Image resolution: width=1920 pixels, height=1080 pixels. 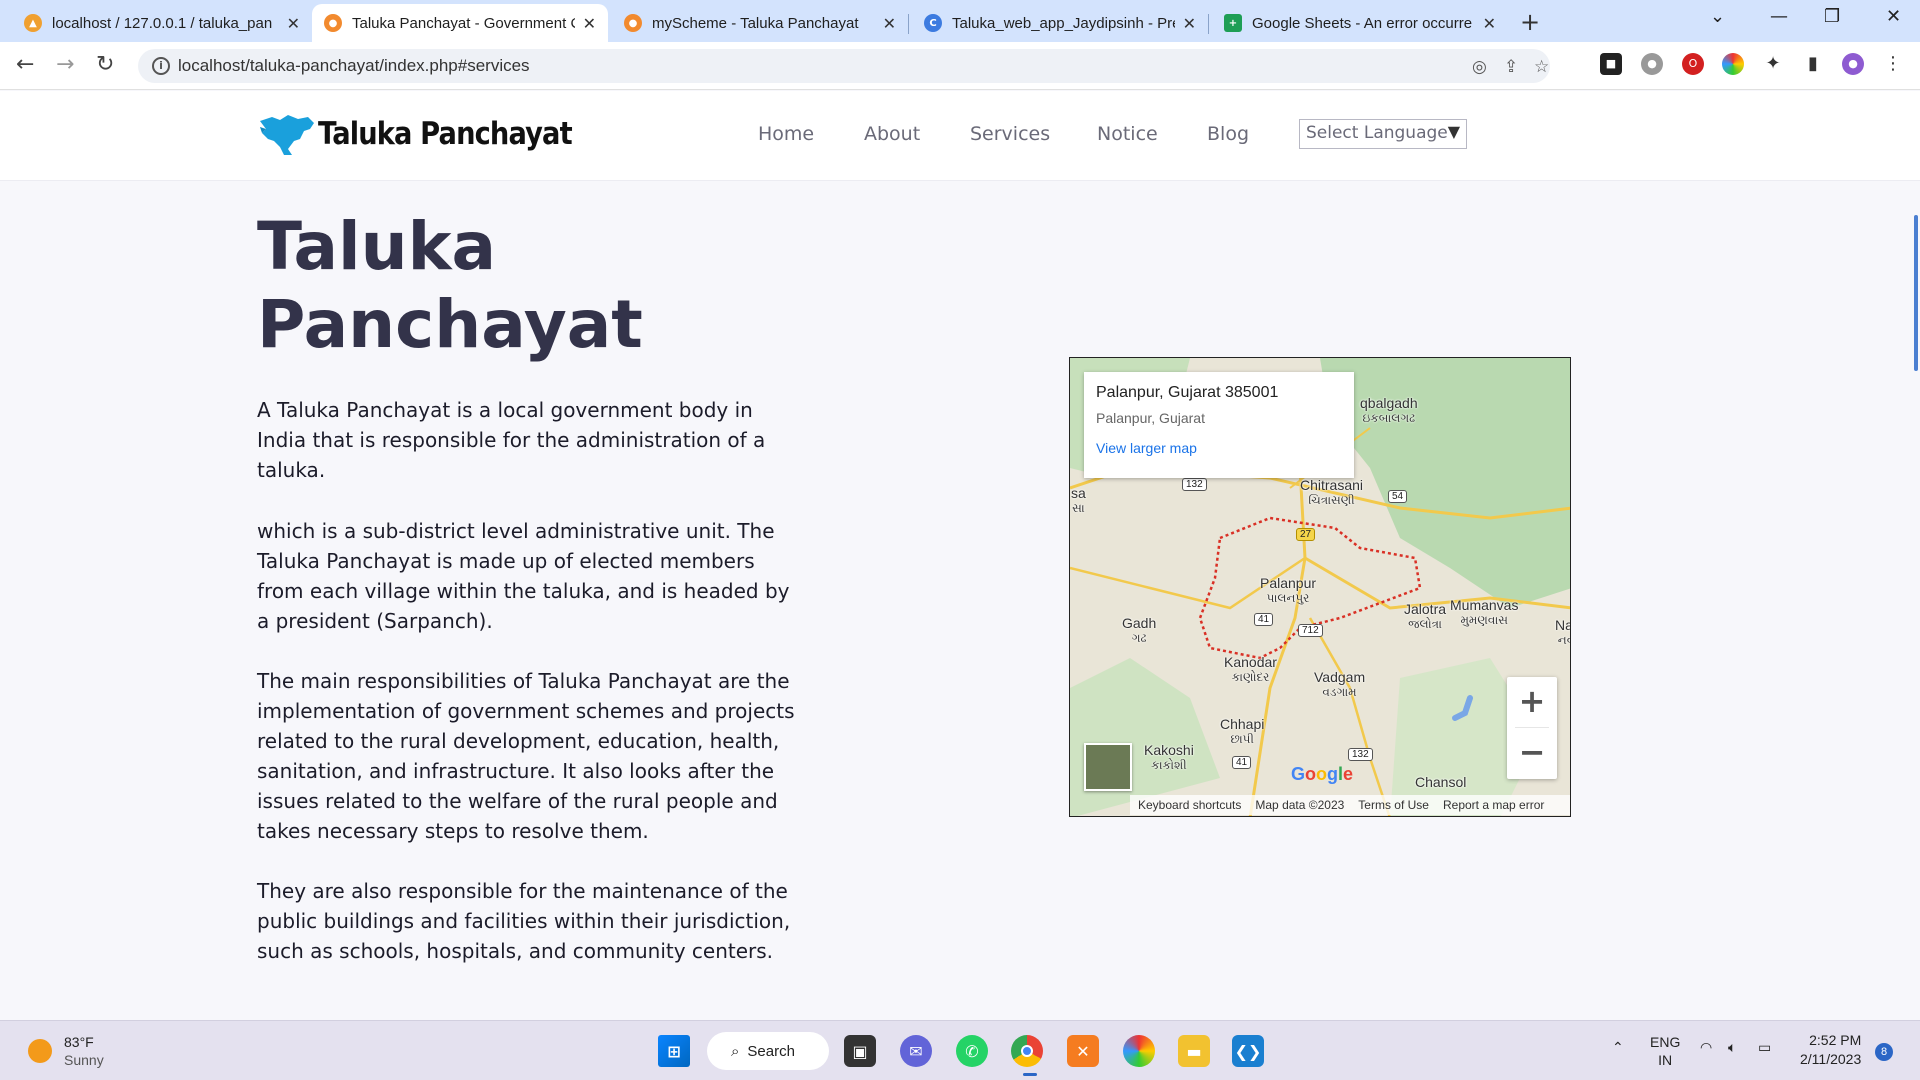 I want to click on opera-extension-icon: O, so click(x=1693, y=64).